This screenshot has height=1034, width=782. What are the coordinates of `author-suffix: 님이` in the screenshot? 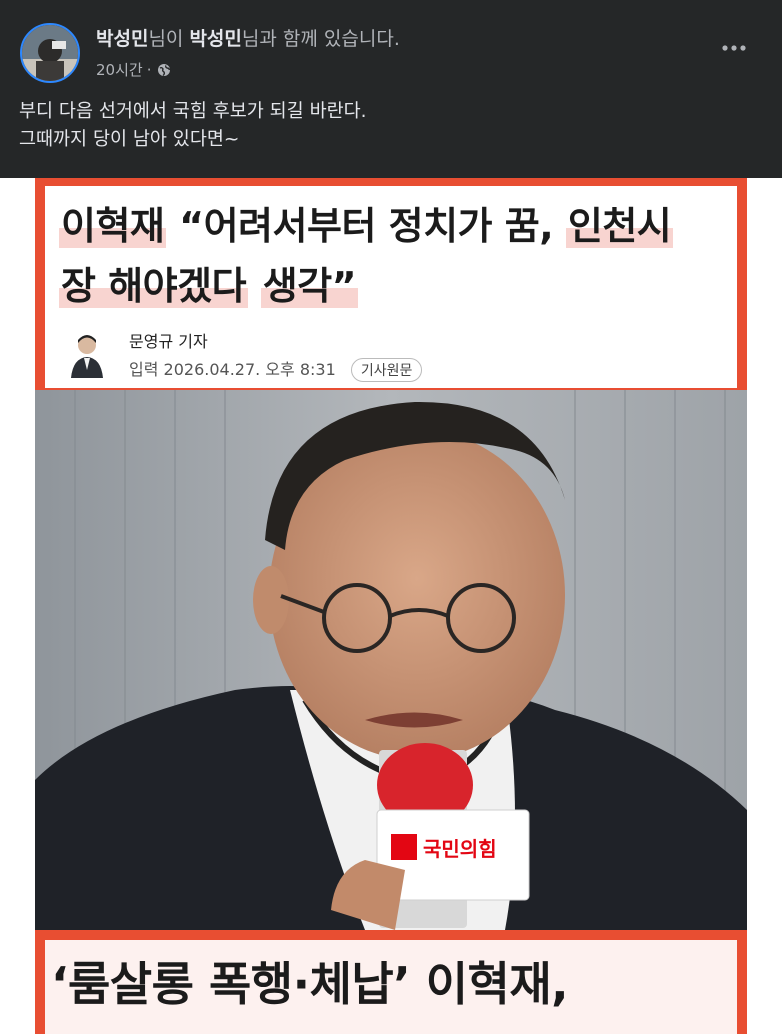 It's located at (169, 39).